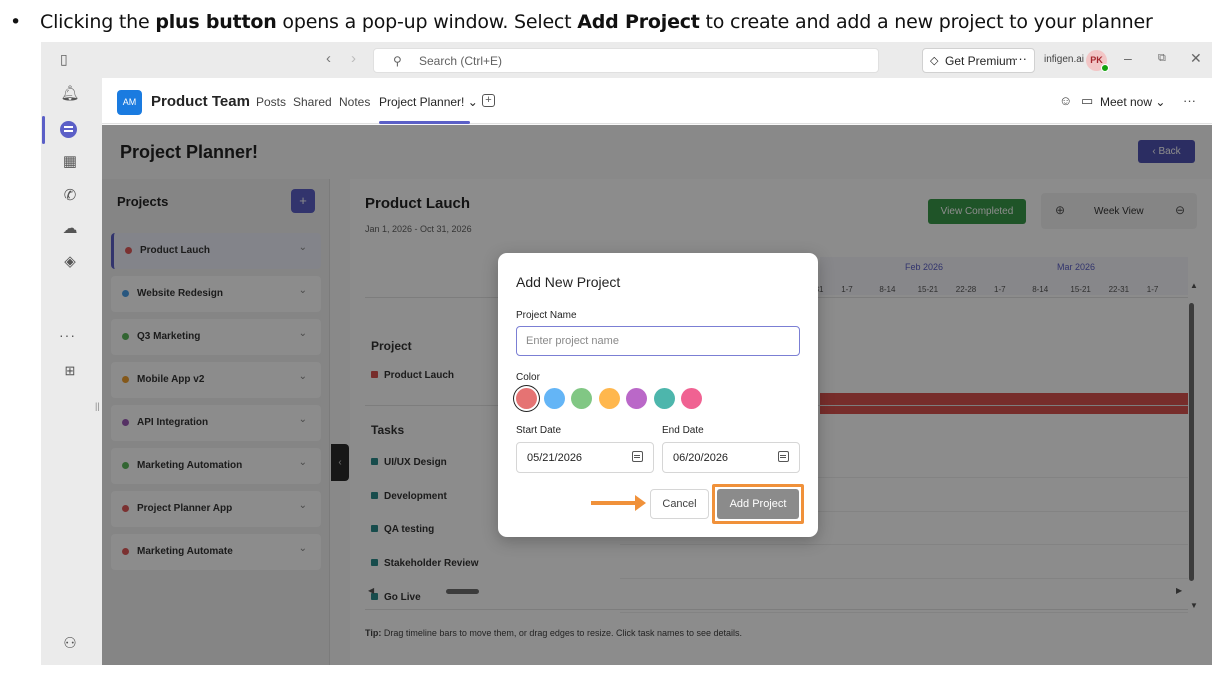 The width and height of the screenshot is (1222, 676). Describe the element at coordinates (70, 196) in the screenshot. I see `calls-icon: ✆` at that location.